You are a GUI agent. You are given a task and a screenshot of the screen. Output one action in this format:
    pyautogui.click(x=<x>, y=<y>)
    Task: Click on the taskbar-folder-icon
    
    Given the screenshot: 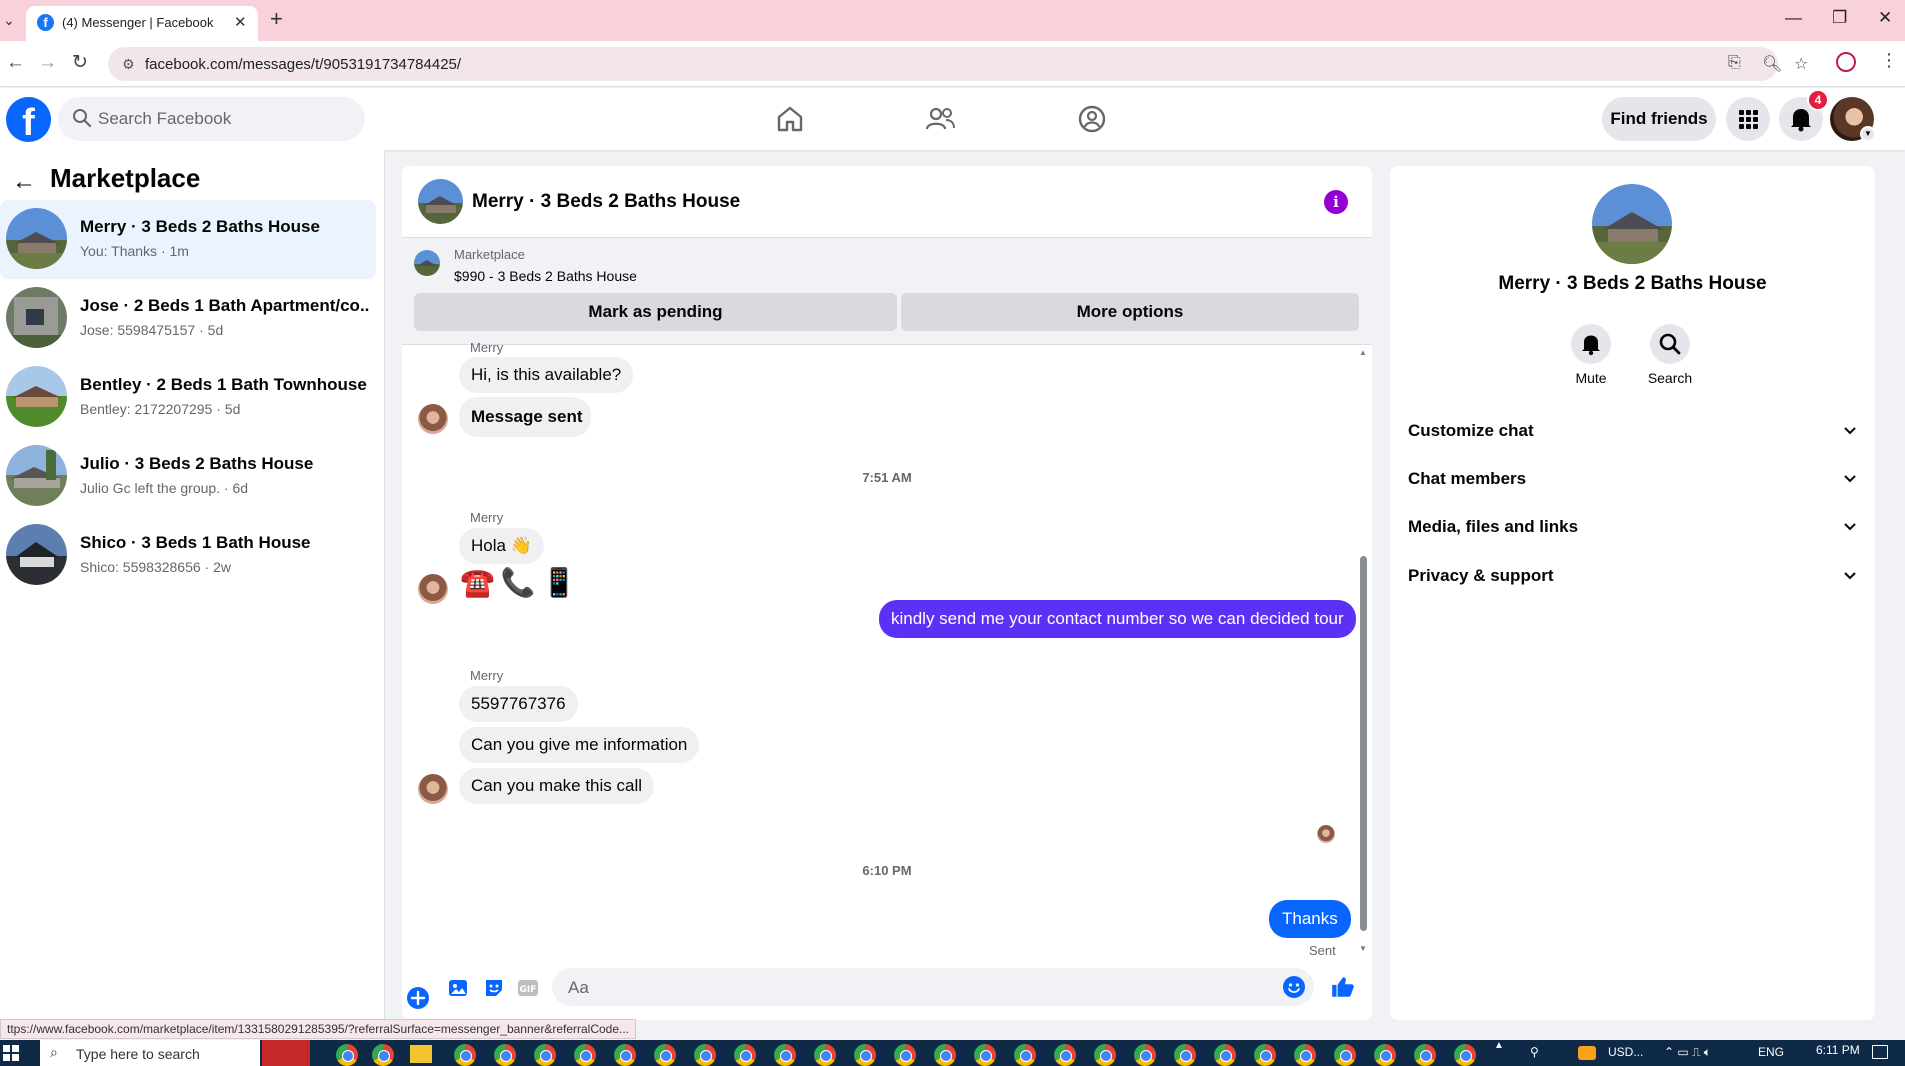 What is the action you would take?
    pyautogui.click(x=421, y=1054)
    